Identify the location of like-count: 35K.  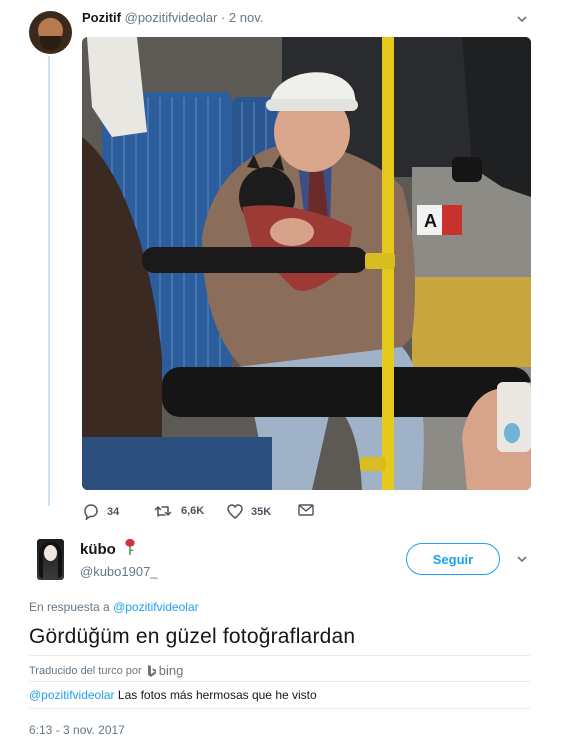
(261, 511).